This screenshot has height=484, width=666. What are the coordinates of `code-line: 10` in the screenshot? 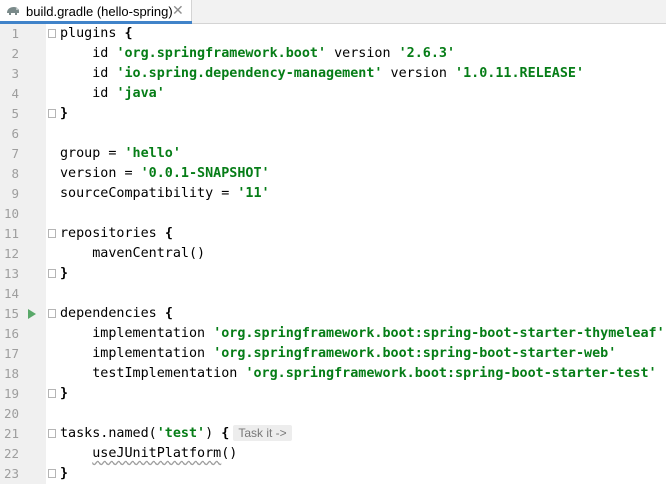 It's located at (333, 214).